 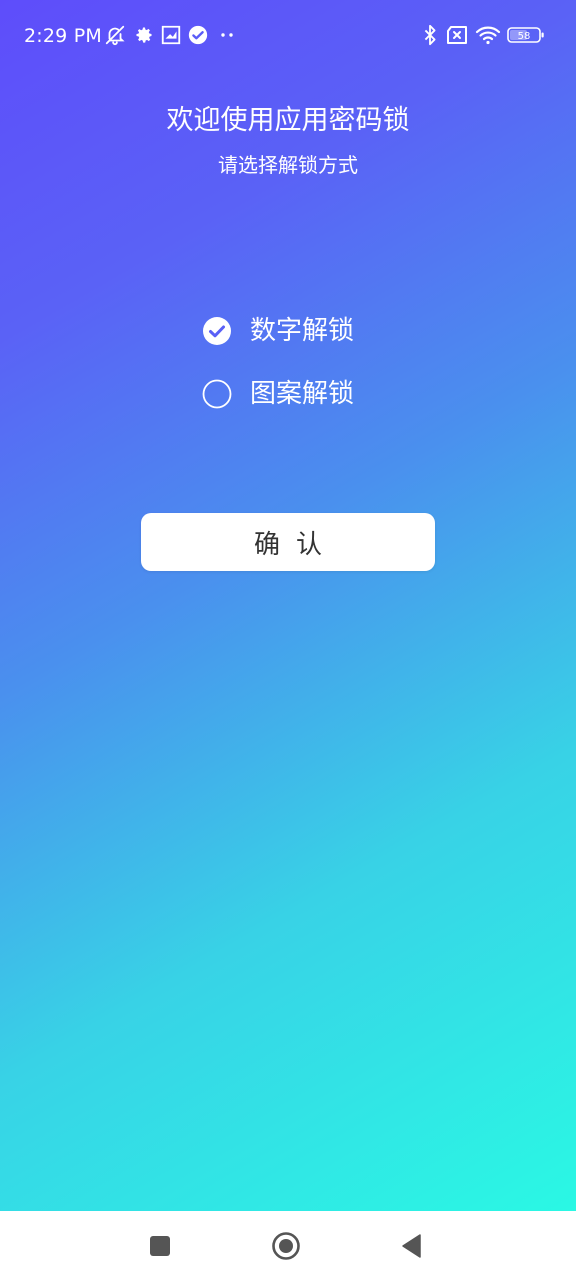 I want to click on battery-level: 58, so click(x=524, y=36).